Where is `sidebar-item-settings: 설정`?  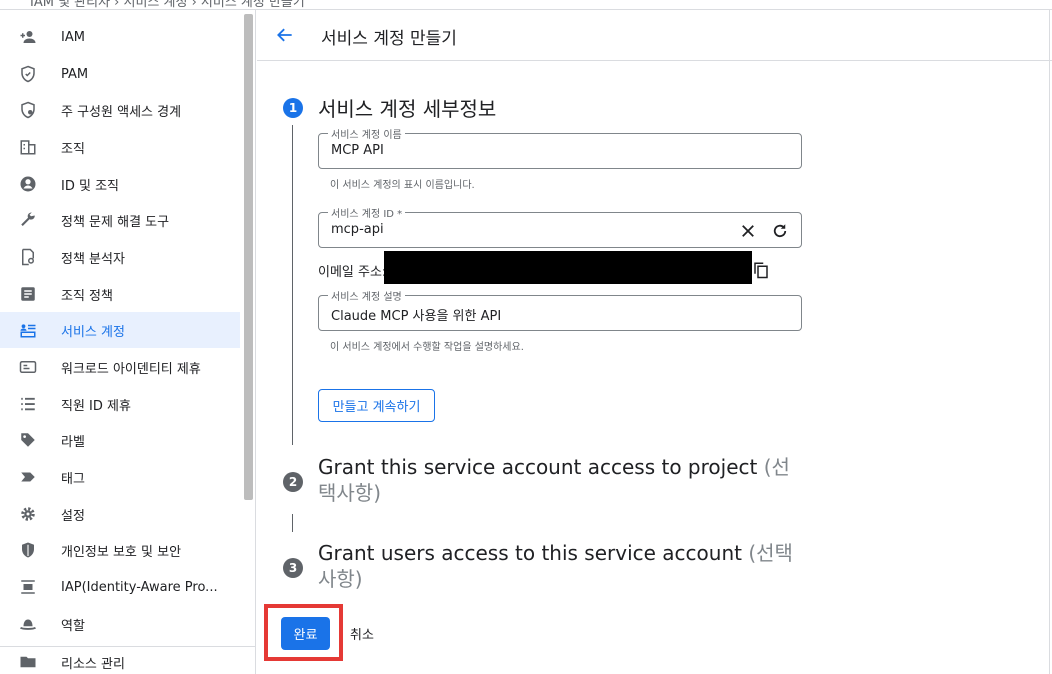
sidebar-item-settings: 설정 is located at coordinates (120, 514).